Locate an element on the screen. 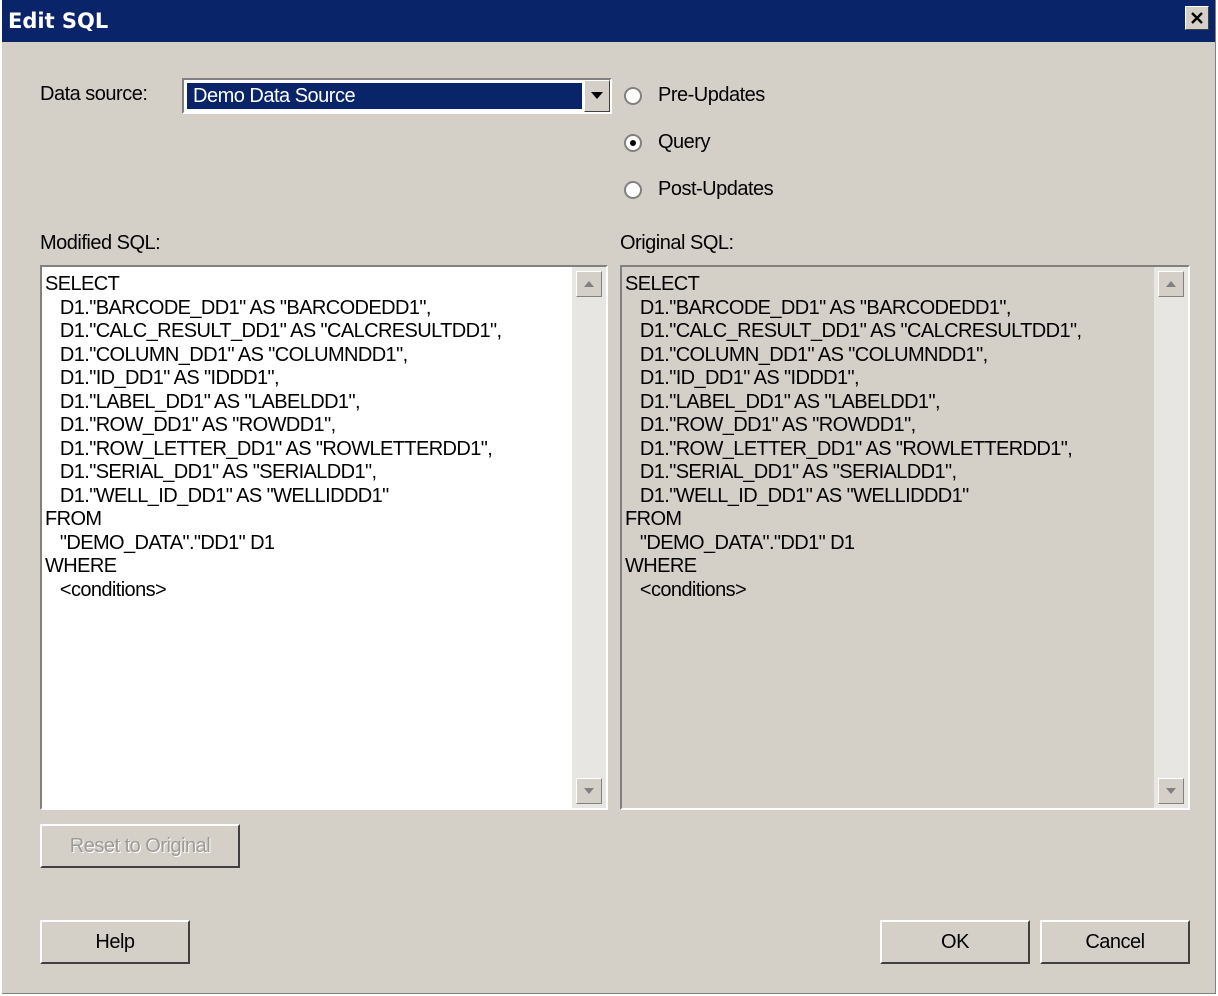 The height and width of the screenshot is (996, 1218). data-source-dropdown: Demo Data Source is located at coordinates (397, 96).